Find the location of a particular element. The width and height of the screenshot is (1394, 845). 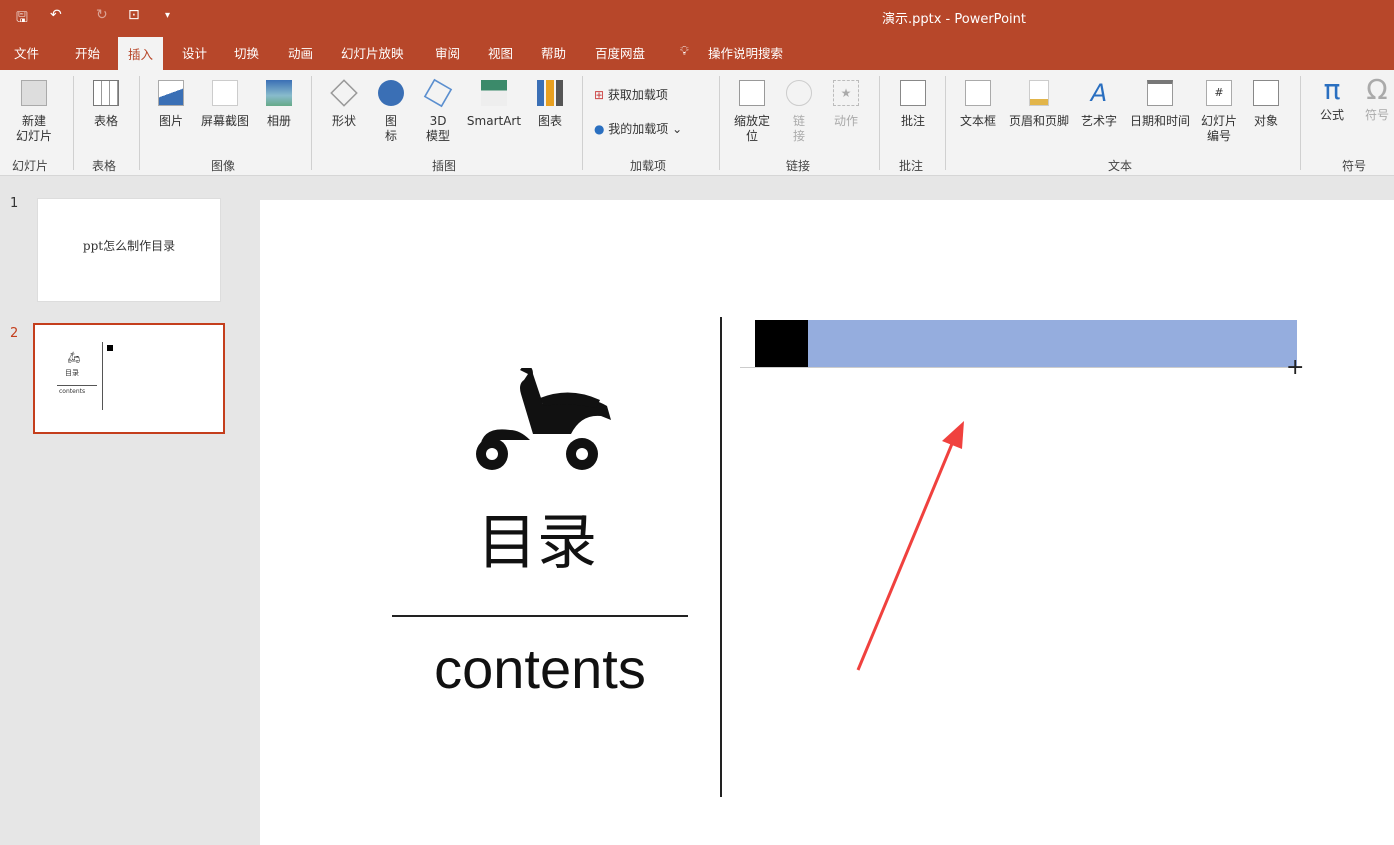

cube-icon is located at coordinates (438, 93).